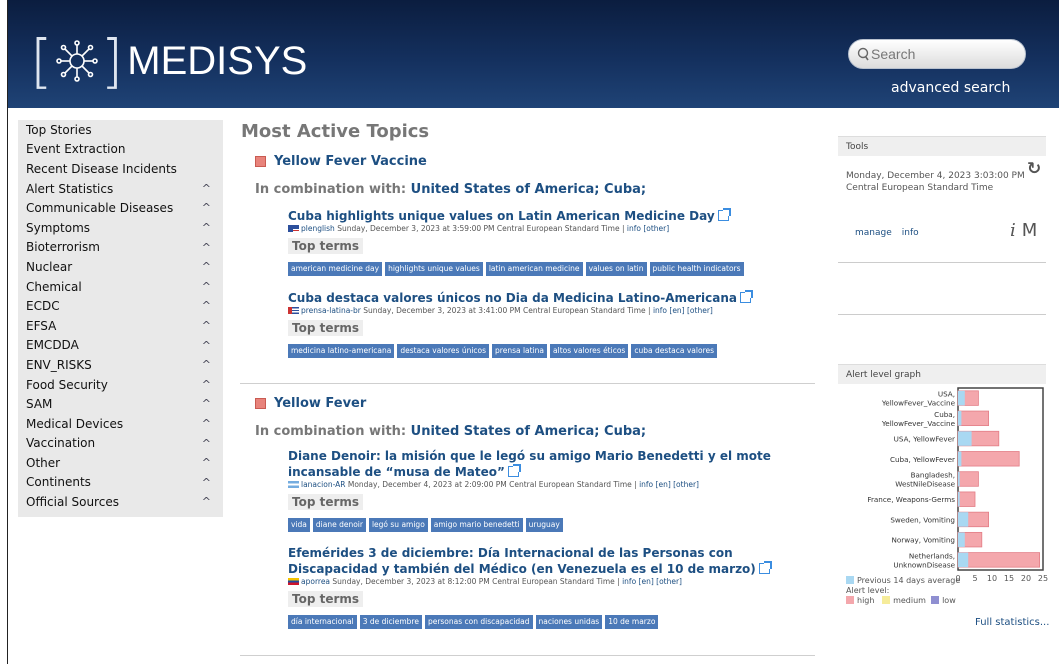 Image resolution: width=1059 pixels, height=664 pixels. What do you see at coordinates (120, 248) in the screenshot?
I see `sidebar-item: Bioterrorism ^` at bounding box center [120, 248].